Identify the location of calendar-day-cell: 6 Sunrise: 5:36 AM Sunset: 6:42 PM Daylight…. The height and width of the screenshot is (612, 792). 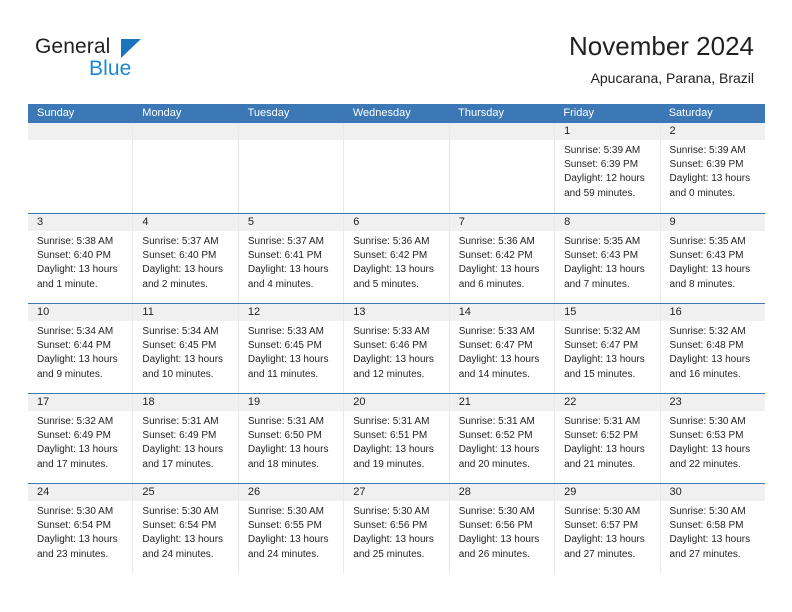
(397, 258).